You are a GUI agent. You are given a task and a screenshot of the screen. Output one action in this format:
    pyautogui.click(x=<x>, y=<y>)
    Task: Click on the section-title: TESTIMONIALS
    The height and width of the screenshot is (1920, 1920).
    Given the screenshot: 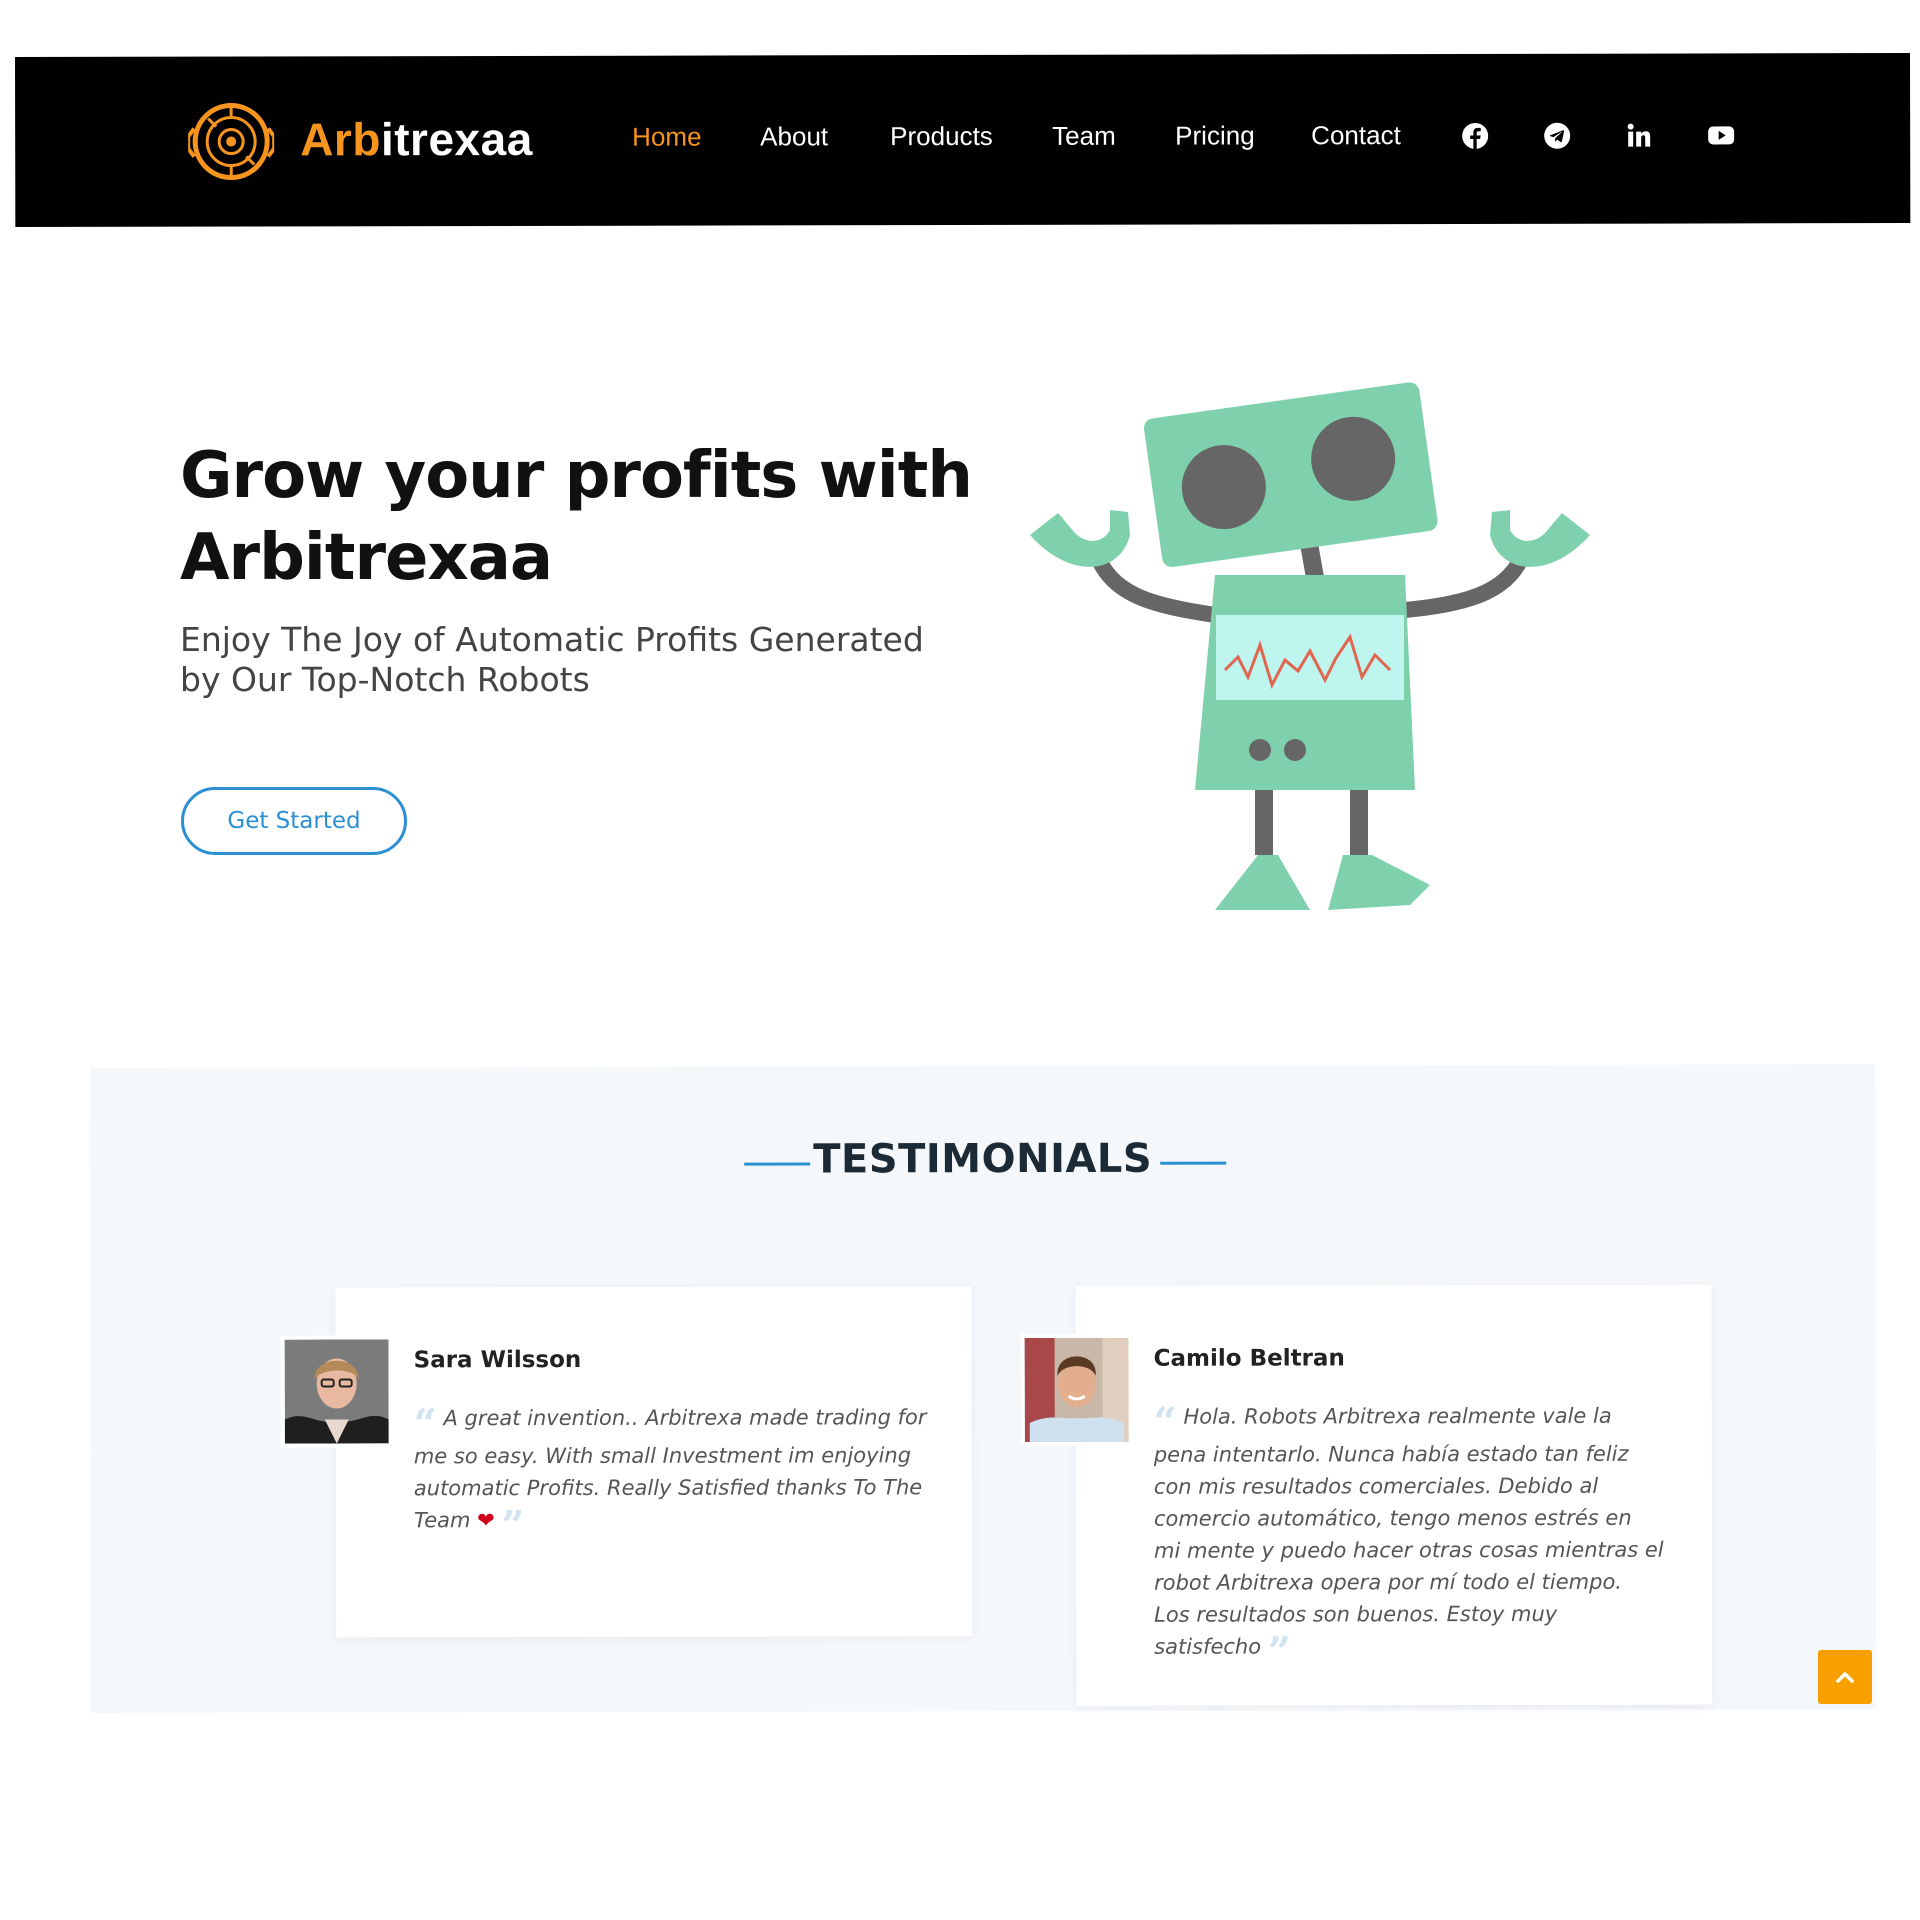 What is the action you would take?
    pyautogui.click(x=983, y=1159)
    